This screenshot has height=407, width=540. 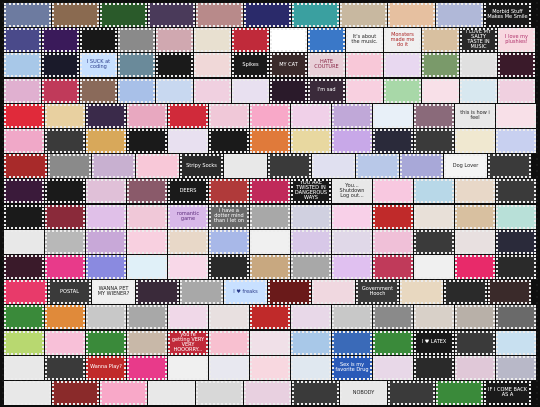 I want to click on stamp: DEERS, so click(x=188, y=191).